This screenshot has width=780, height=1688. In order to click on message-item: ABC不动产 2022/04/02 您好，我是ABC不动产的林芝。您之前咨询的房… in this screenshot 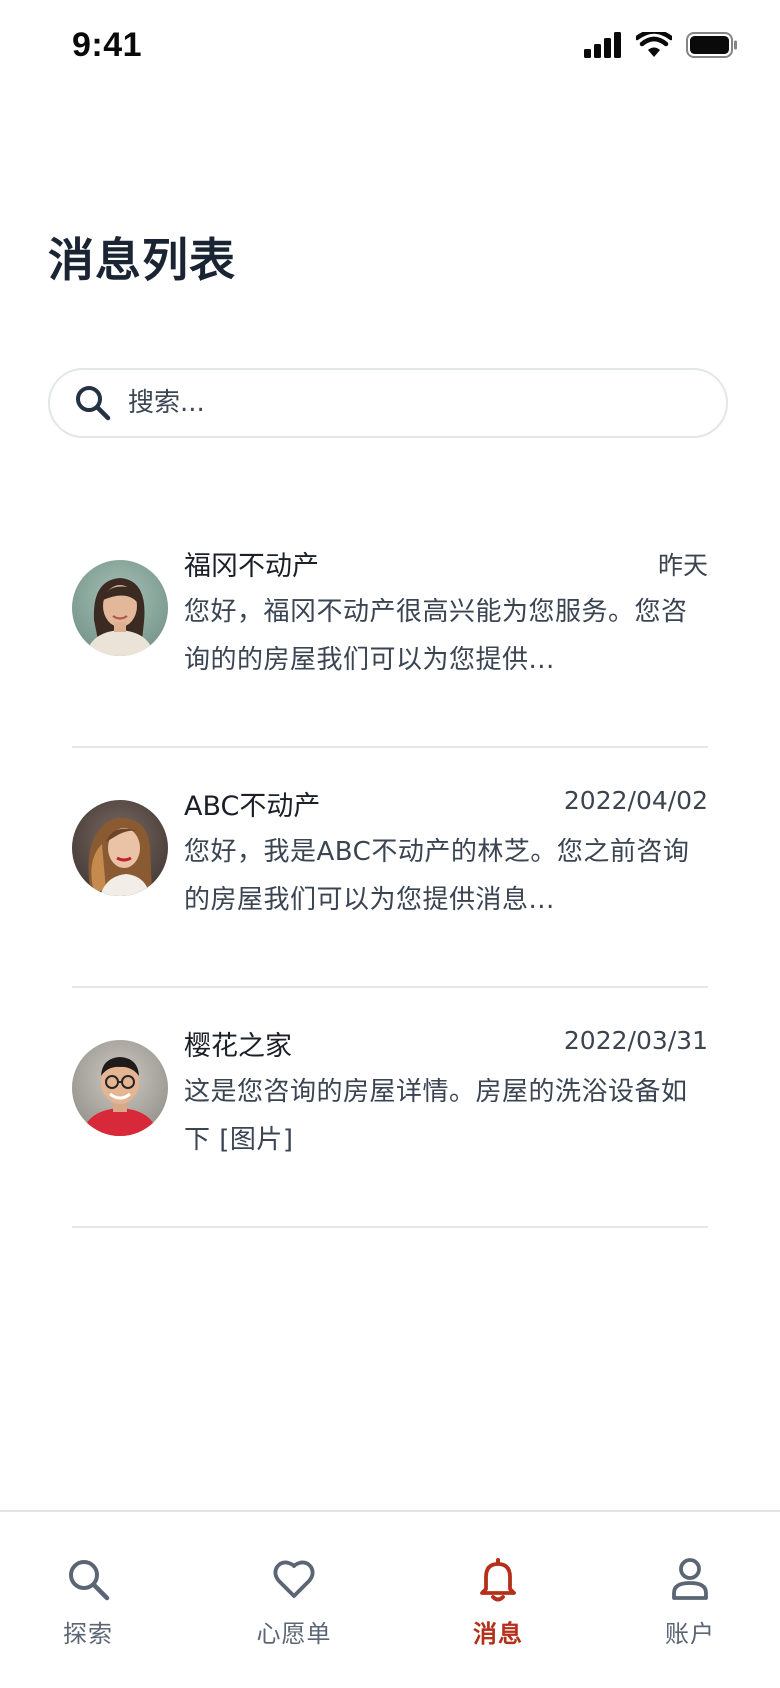, I will do `click(390, 868)`.